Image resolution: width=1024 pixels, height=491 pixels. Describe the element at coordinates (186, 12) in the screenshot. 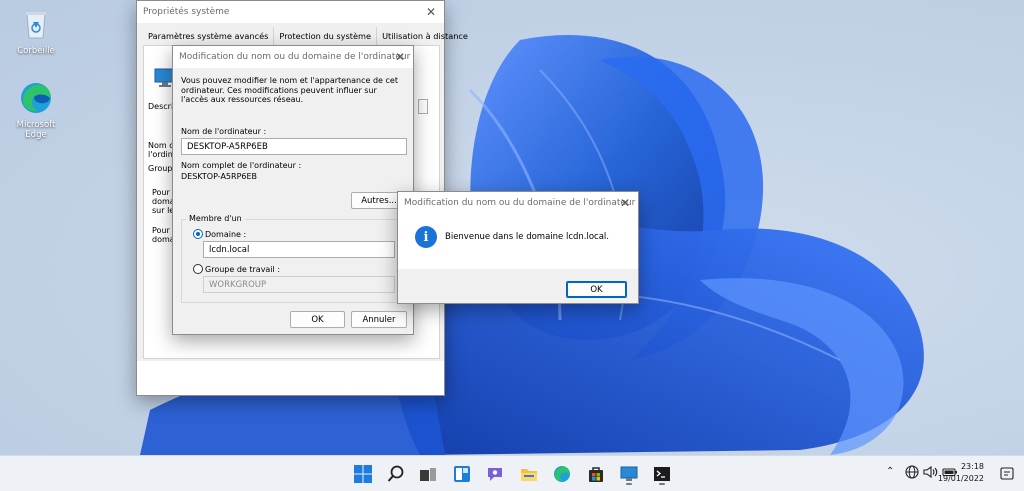

I see `window-title: Propriétés système` at that location.